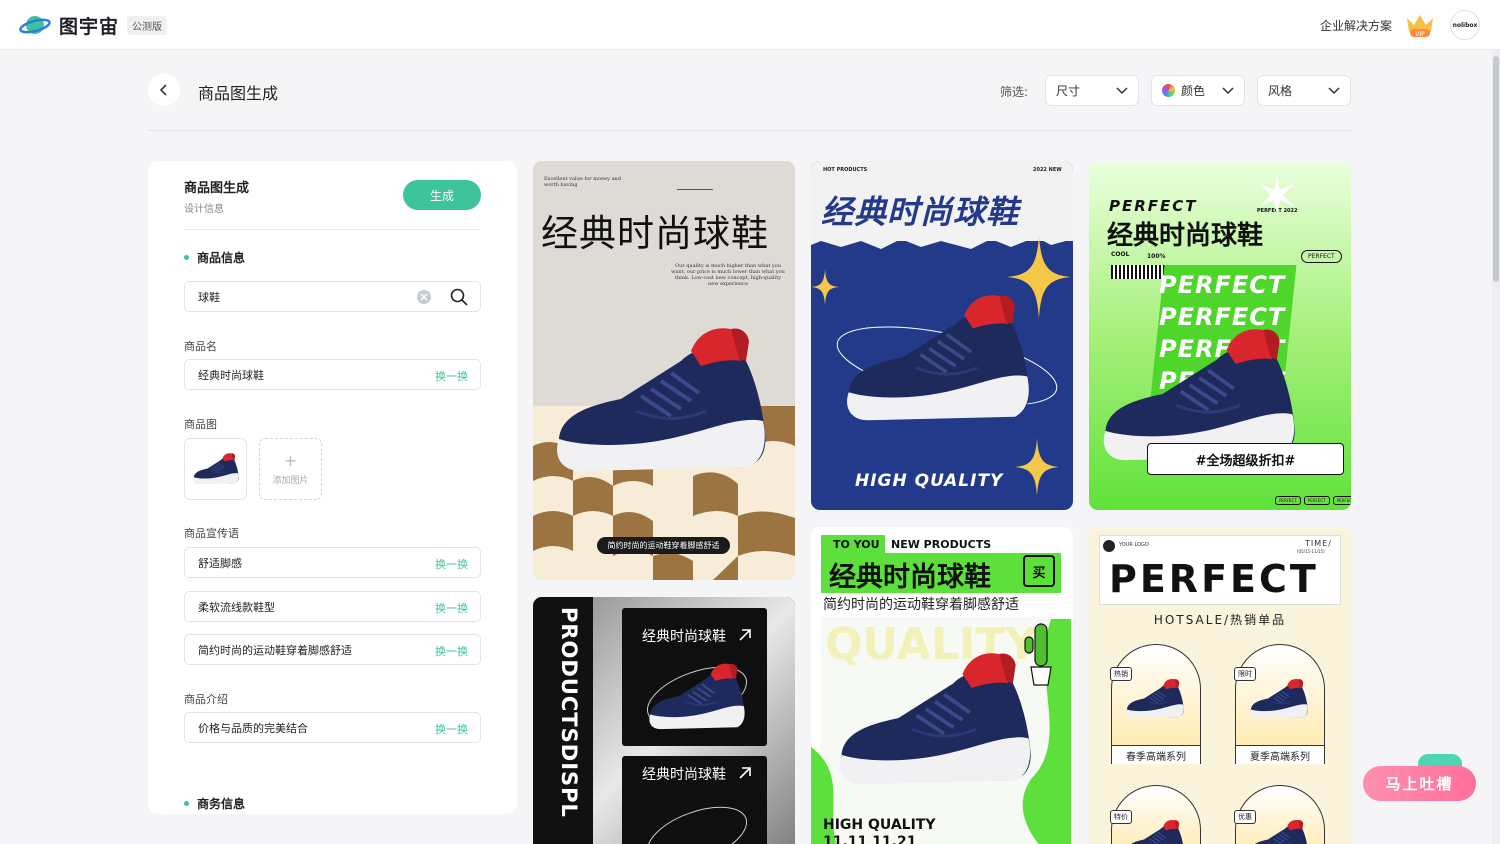 The width and height of the screenshot is (1500, 844). What do you see at coordinates (1168, 90) in the screenshot?
I see `color-wheel-icon` at bounding box center [1168, 90].